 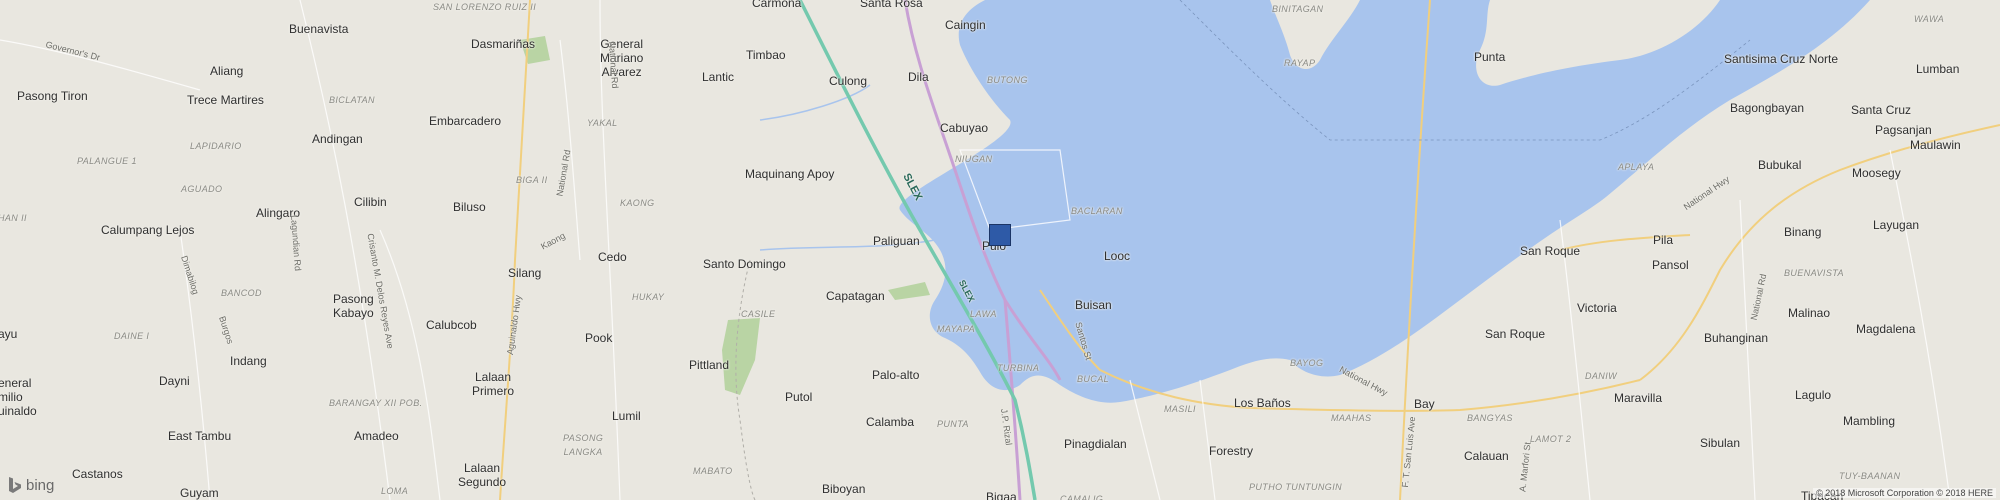 What do you see at coordinates (395, 491) in the screenshot?
I see `district-label: LOMA` at bounding box center [395, 491].